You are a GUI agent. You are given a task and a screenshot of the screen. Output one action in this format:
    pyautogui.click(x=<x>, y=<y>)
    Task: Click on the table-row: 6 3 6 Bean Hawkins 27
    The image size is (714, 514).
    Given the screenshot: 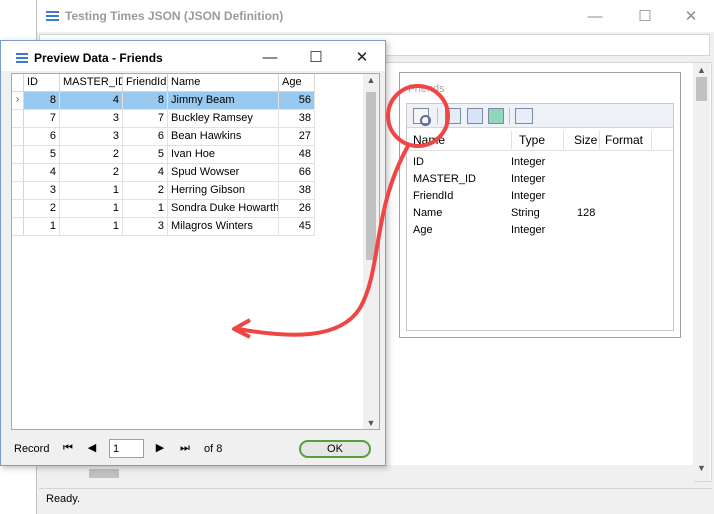 What is the action you would take?
    pyautogui.click(x=189, y=137)
    